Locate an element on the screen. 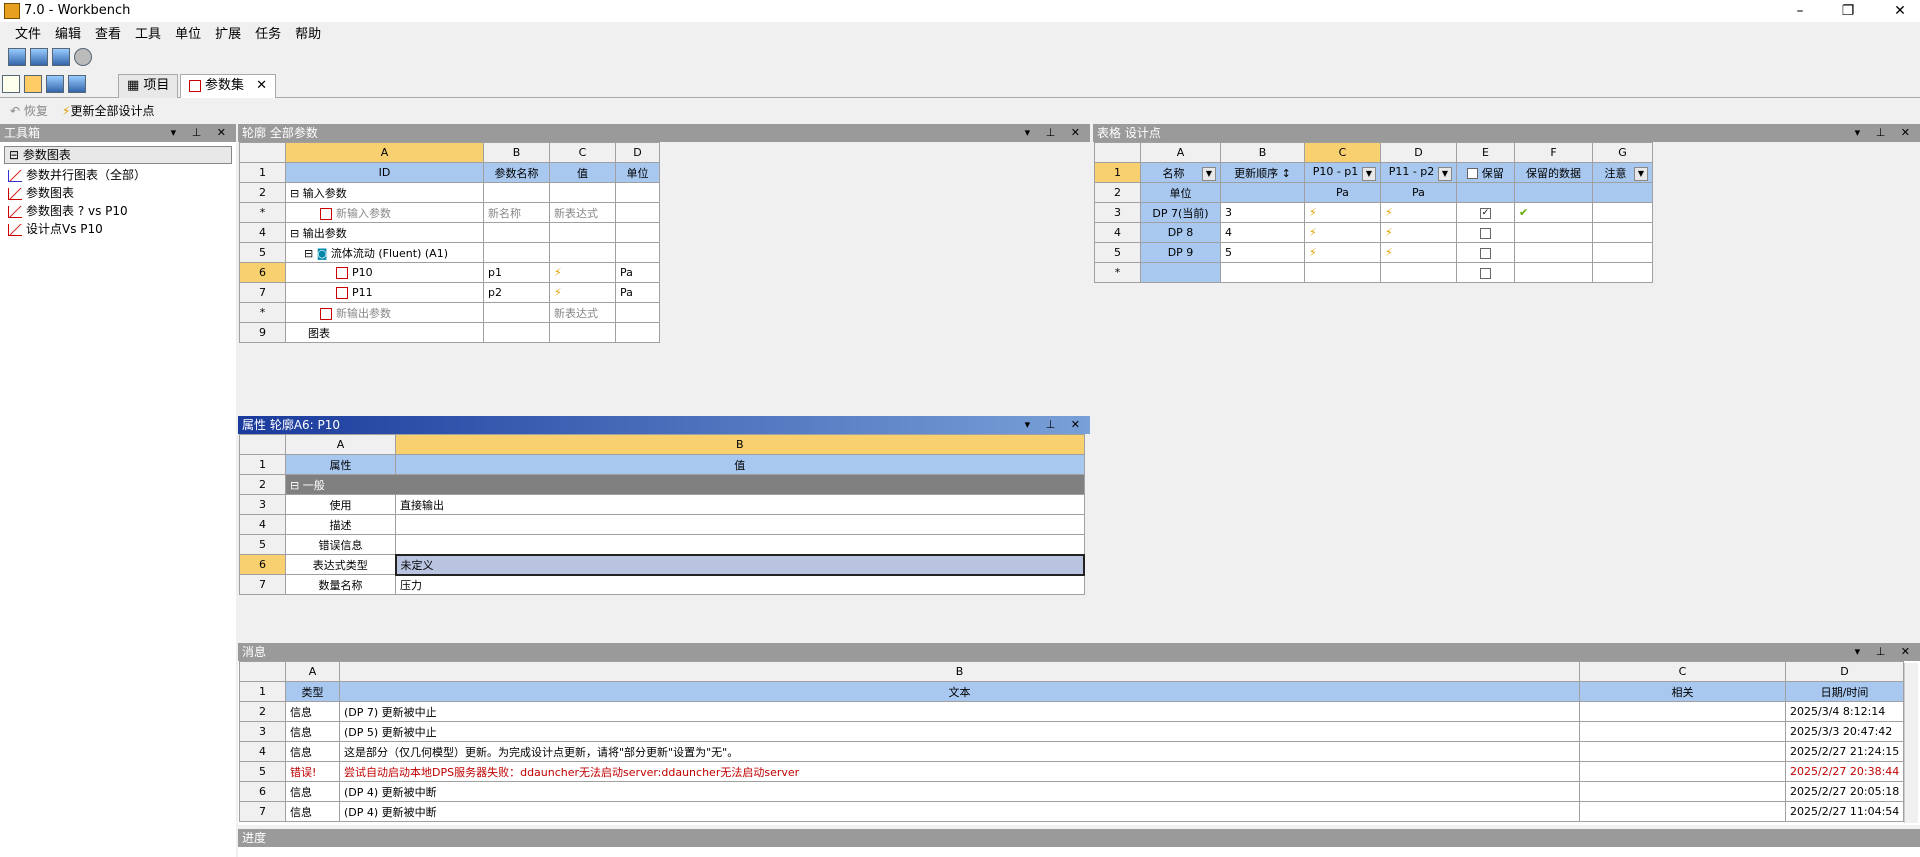  col-header: G is located at coordinates (1622, 152).